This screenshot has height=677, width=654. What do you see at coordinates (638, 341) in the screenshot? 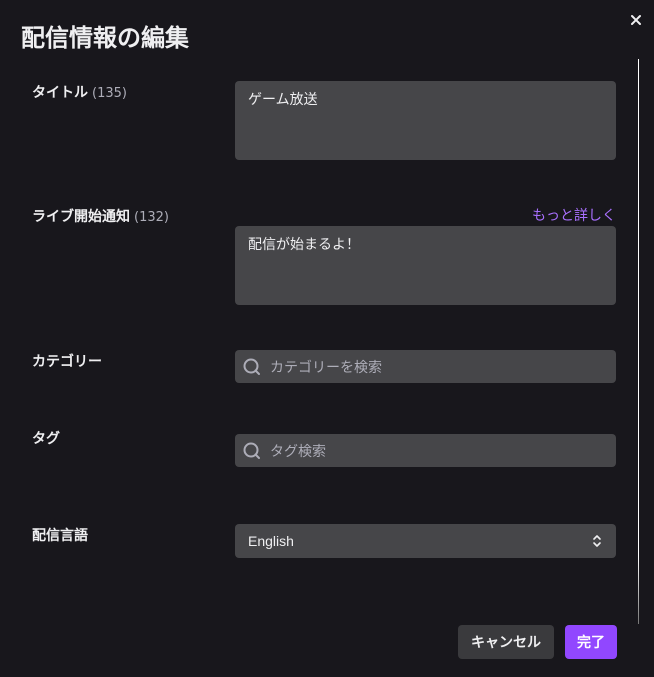
I see `scrollbar` at bounding box center [638, 341].